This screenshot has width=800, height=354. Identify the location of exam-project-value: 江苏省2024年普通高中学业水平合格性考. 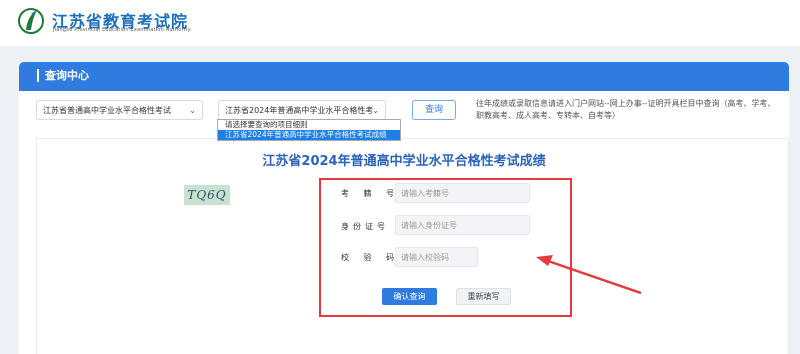
(299, 110).